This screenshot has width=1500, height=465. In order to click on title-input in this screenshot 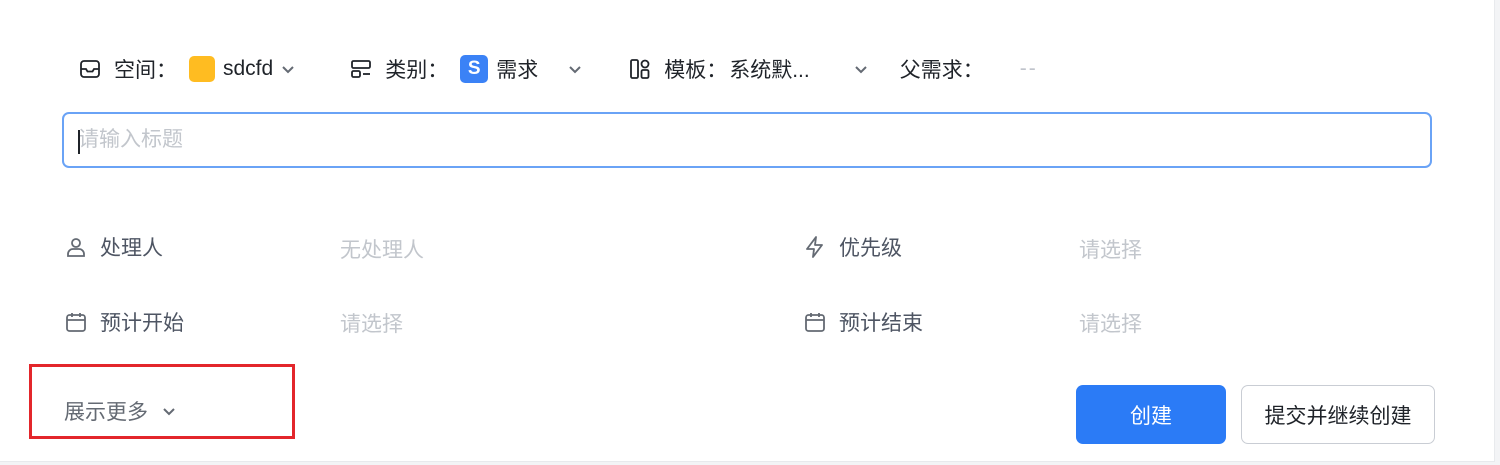, I will do `click(747, 140)`.